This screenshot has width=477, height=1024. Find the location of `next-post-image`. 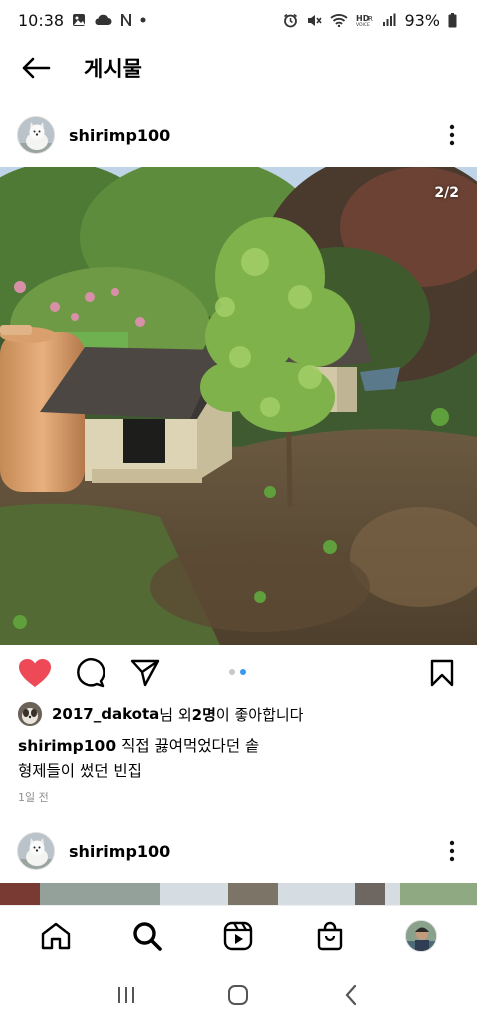

next-post-image is located at coordinates (238, 894).